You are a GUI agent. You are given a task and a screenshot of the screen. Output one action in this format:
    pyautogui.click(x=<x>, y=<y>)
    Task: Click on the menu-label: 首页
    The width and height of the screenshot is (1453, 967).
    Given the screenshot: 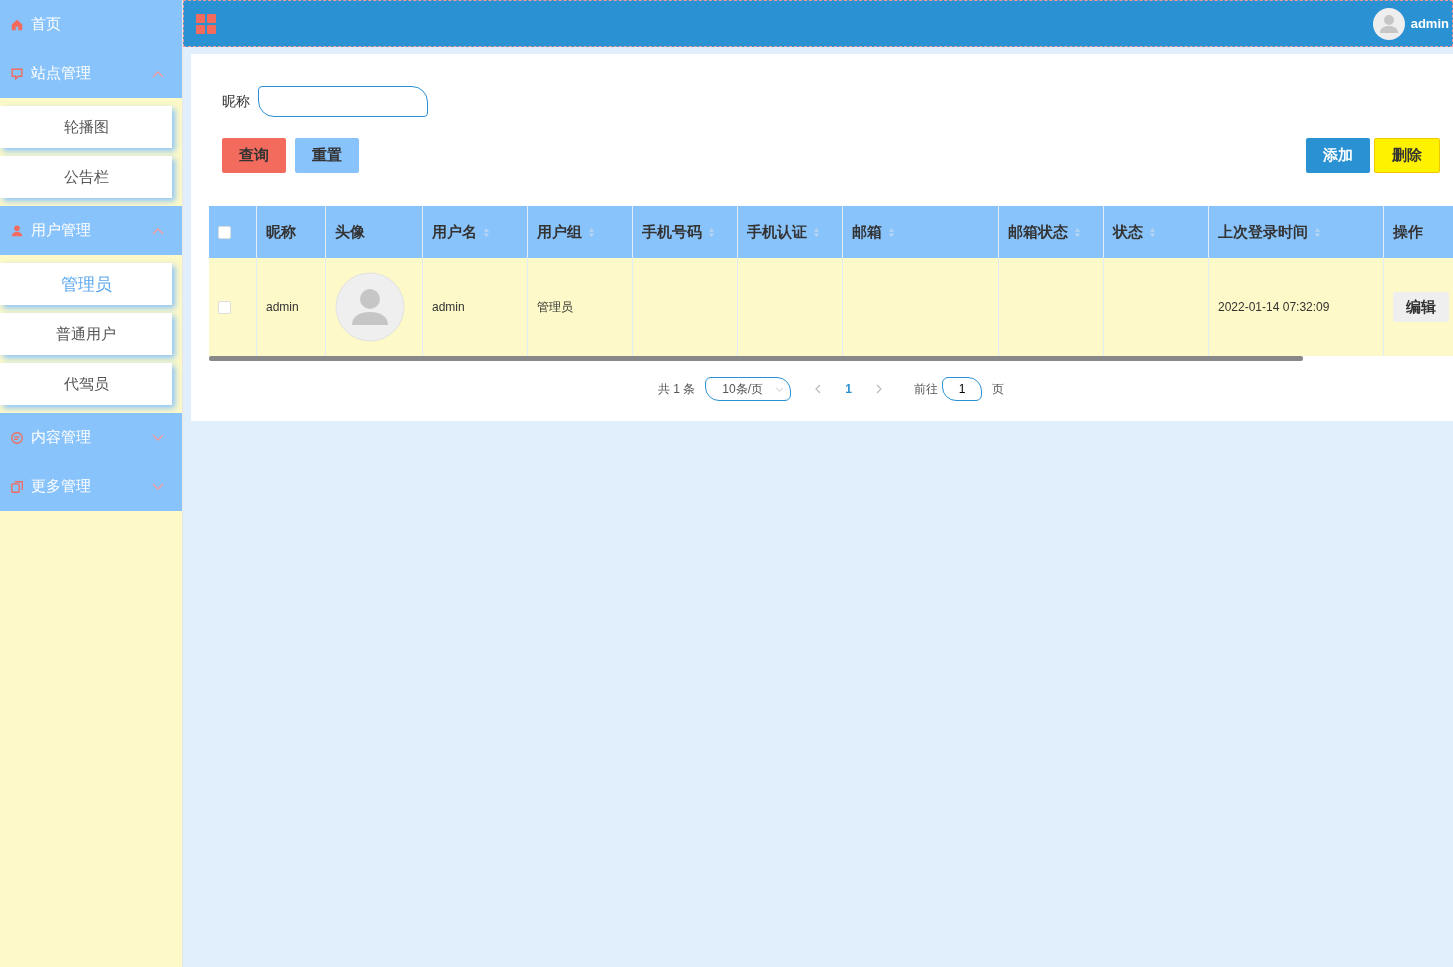 What is the action you would take?
    pyautogui.click(x=46, y=24)
    